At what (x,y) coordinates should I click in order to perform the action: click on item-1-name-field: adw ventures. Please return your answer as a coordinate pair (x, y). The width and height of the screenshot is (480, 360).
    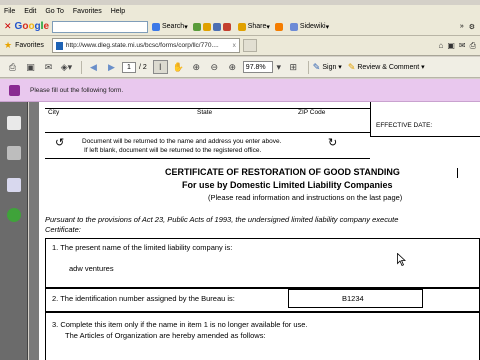
    Looking at the image, I should click on (91, 268).